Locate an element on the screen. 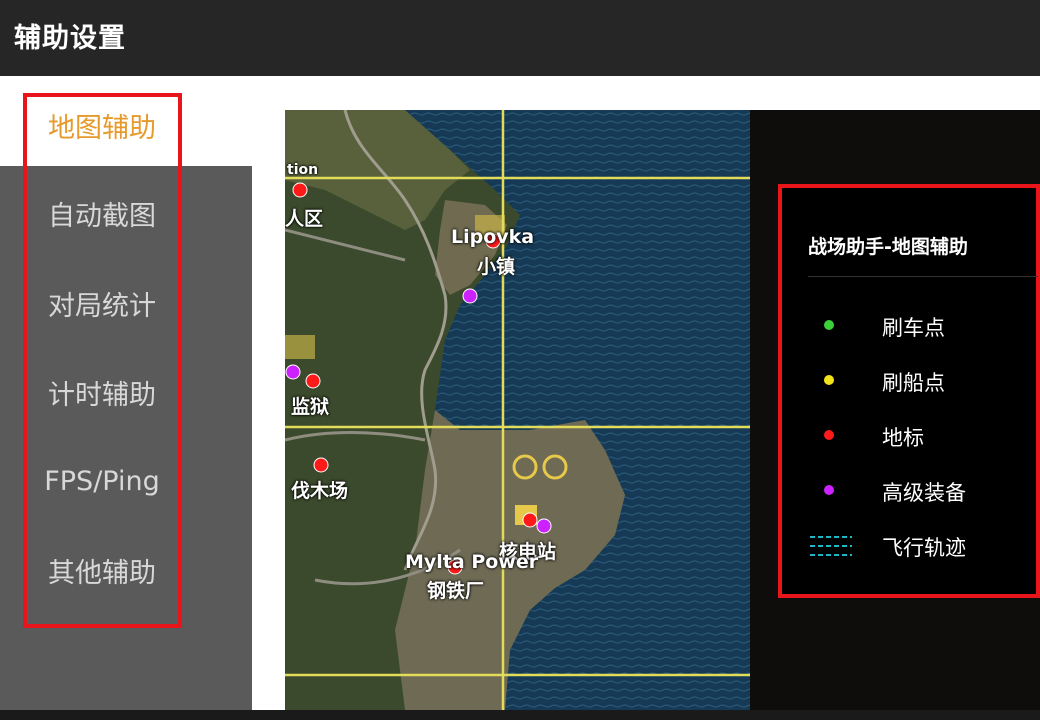  legend-item-advanced-gear: 高级装备 is located at coordinates (910, 491).